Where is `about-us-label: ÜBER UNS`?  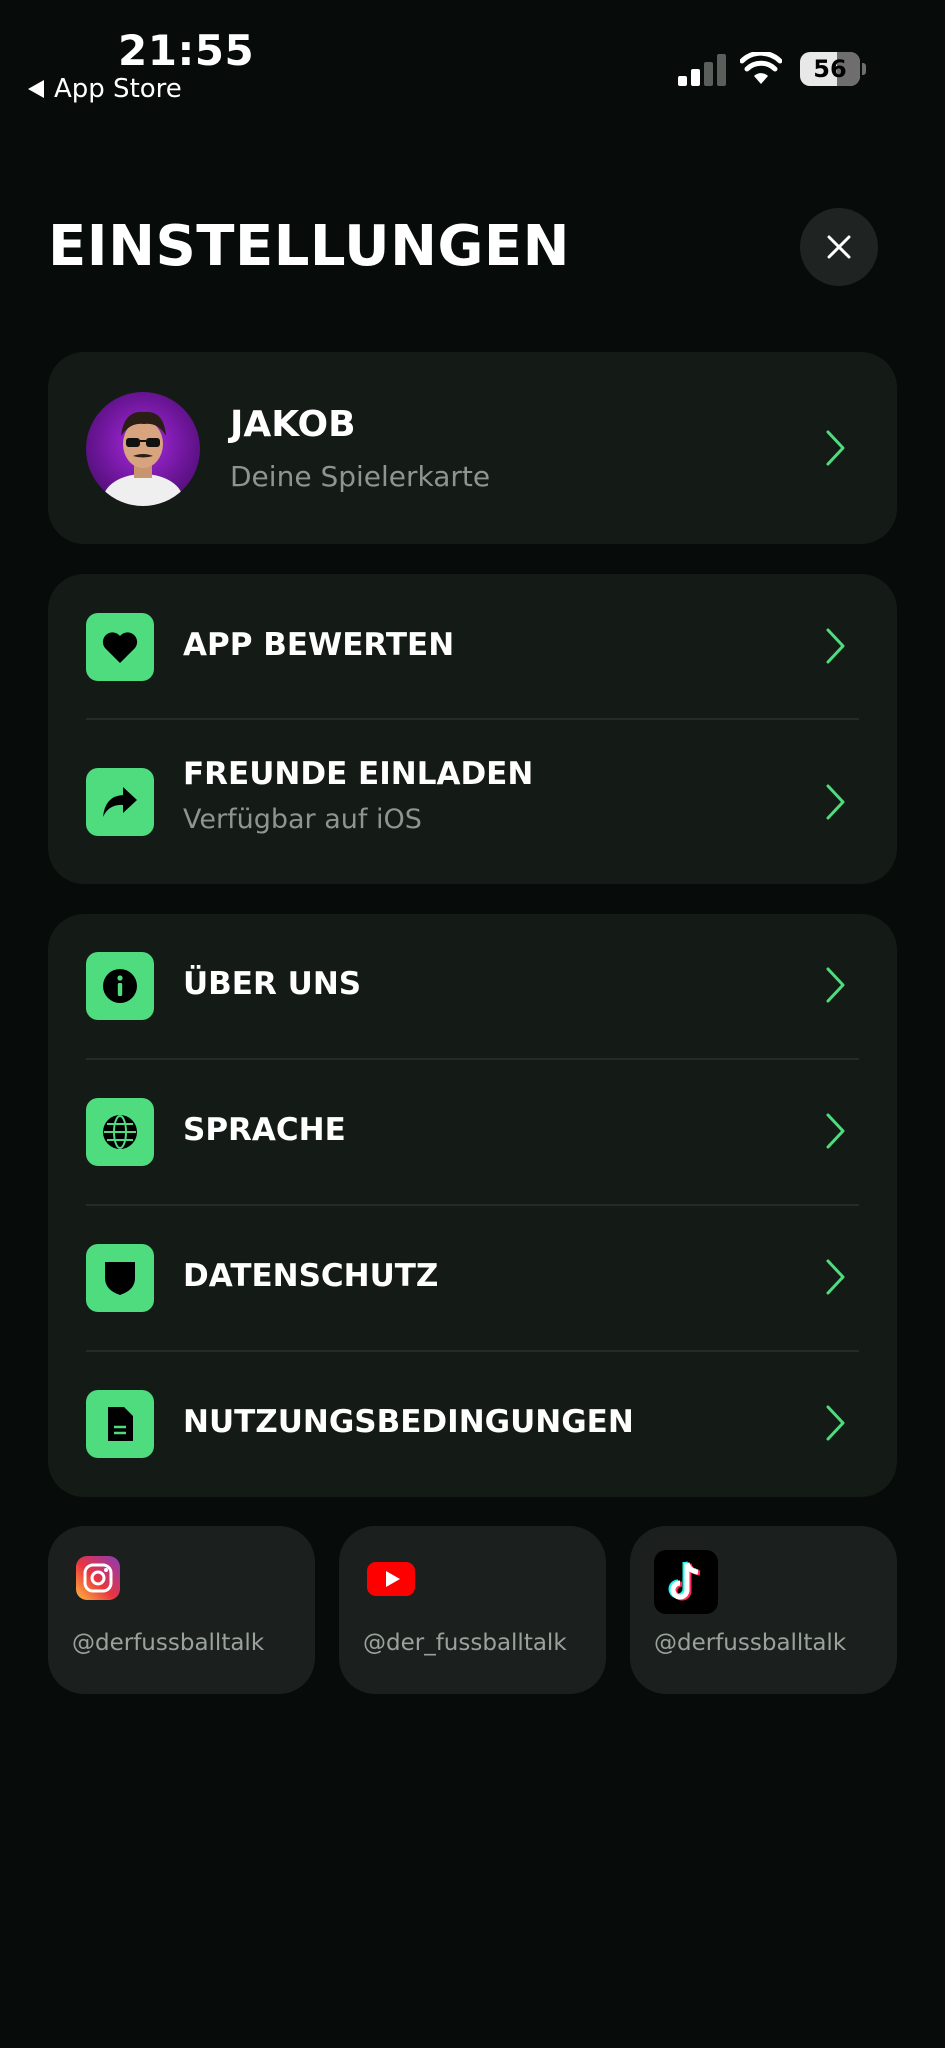
about-us-label: ÜBER UNS is located at coordinates (272, 984).